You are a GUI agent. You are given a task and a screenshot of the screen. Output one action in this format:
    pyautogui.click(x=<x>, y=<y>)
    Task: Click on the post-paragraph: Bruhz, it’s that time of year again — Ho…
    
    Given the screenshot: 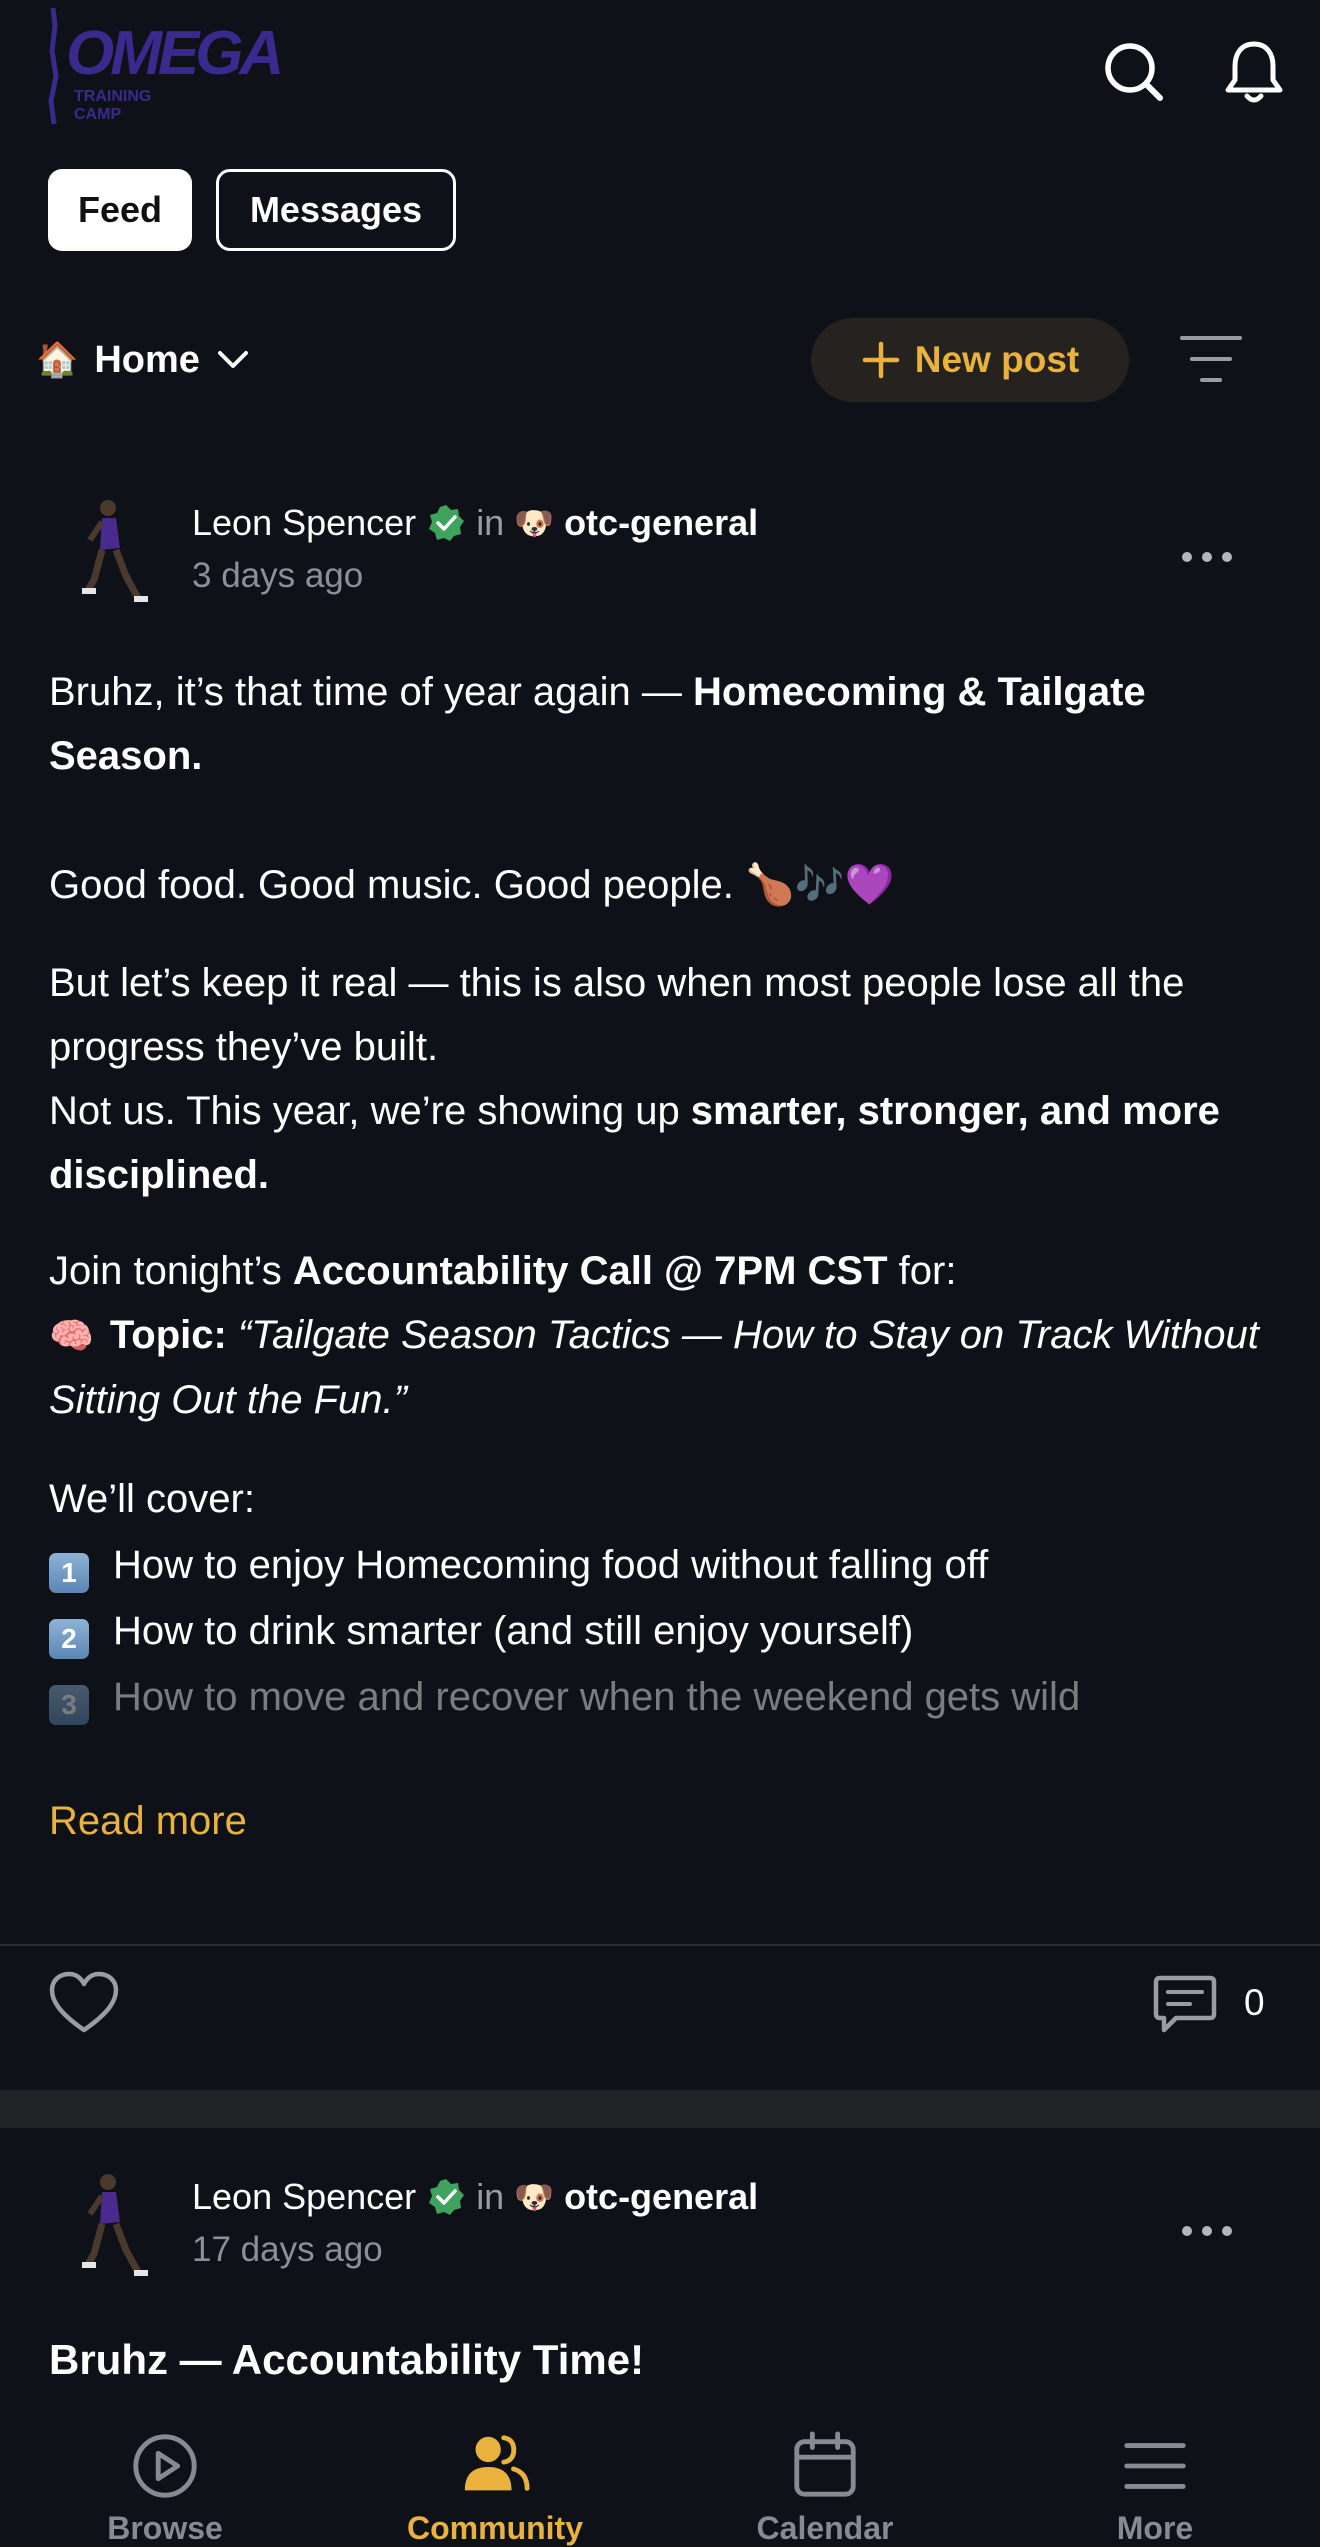 What is the action you would take?
    pyautogui.click(x=597, y=724)
    